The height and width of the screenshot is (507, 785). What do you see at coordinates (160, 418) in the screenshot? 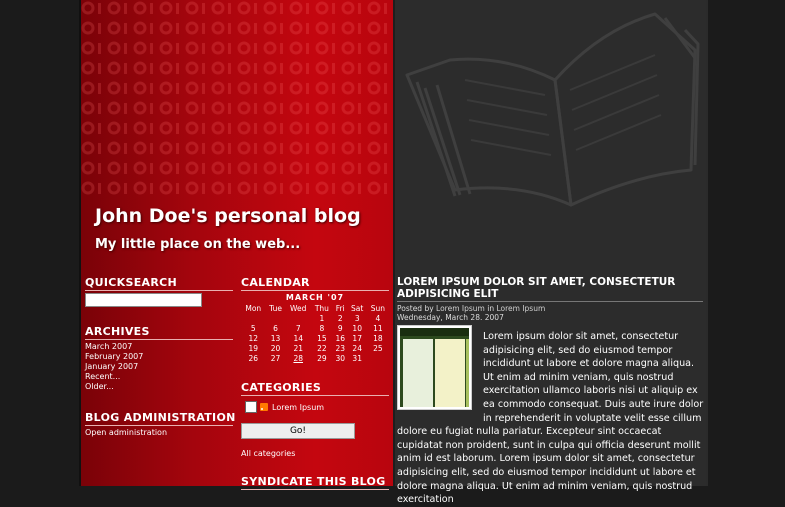
I see `blog-administration-heading: BLOG ADMINISTRATION` at bounding box center [160, 418].